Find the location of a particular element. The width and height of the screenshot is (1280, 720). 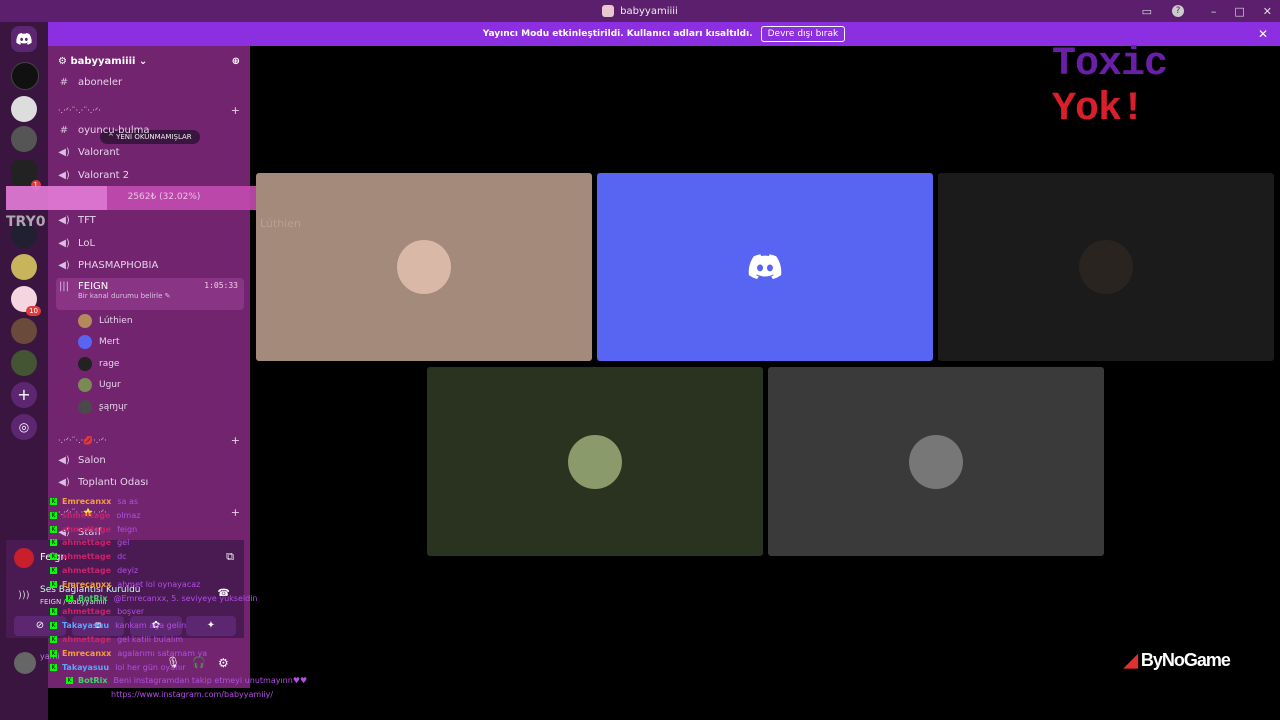

channel-label: Salon is located at coordinates (92, 460).